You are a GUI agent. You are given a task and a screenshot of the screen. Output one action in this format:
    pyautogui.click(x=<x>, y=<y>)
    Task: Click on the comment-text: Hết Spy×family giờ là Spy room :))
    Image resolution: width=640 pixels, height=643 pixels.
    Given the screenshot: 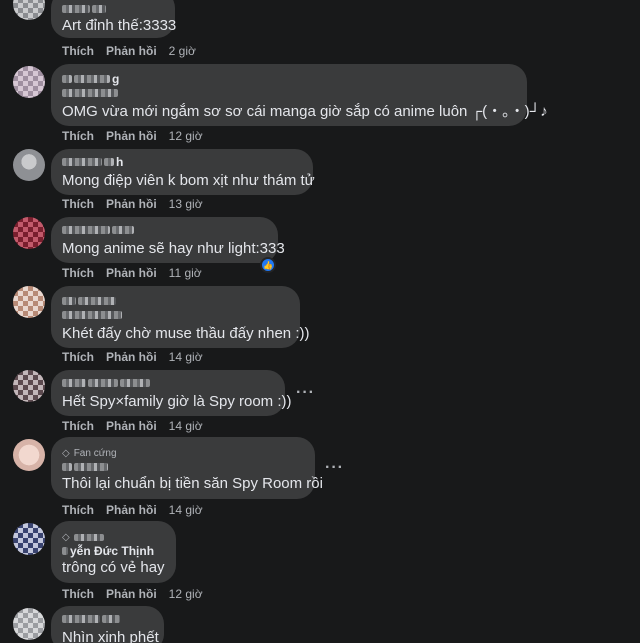 What is the action you would take?
    pyautogui.click(x=177, y=401)
    